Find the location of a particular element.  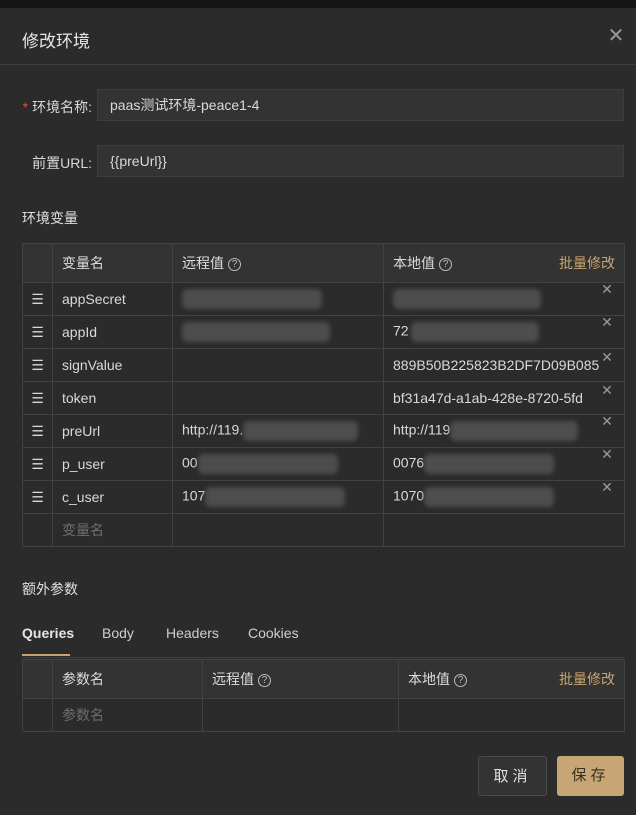

var-name-cell: token is located at coordinates (112, 398).